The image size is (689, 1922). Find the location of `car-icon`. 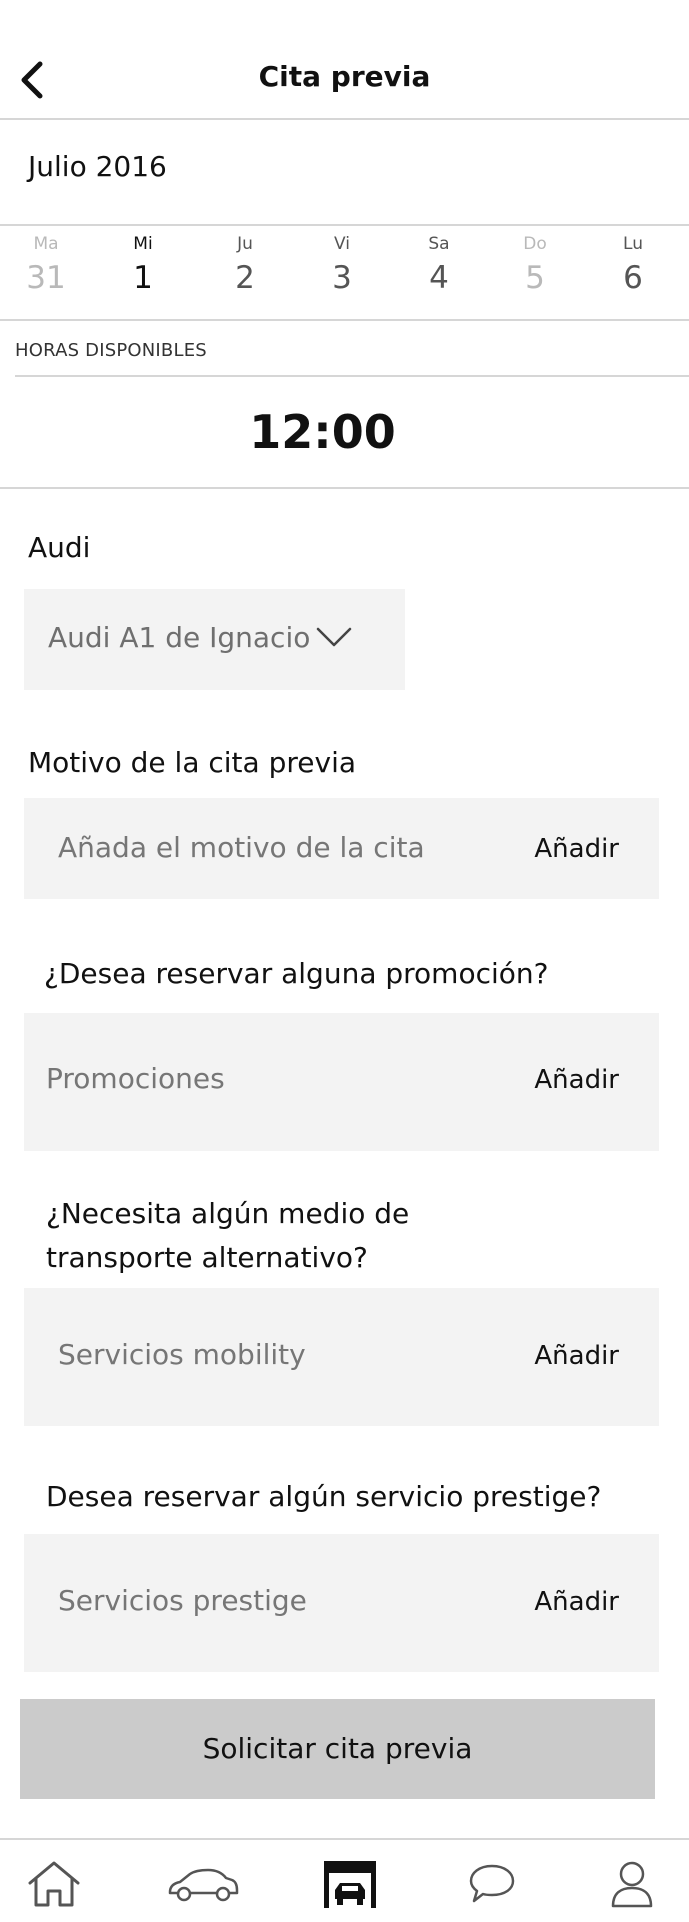

car-icon is located at coordinates (203, 1885).